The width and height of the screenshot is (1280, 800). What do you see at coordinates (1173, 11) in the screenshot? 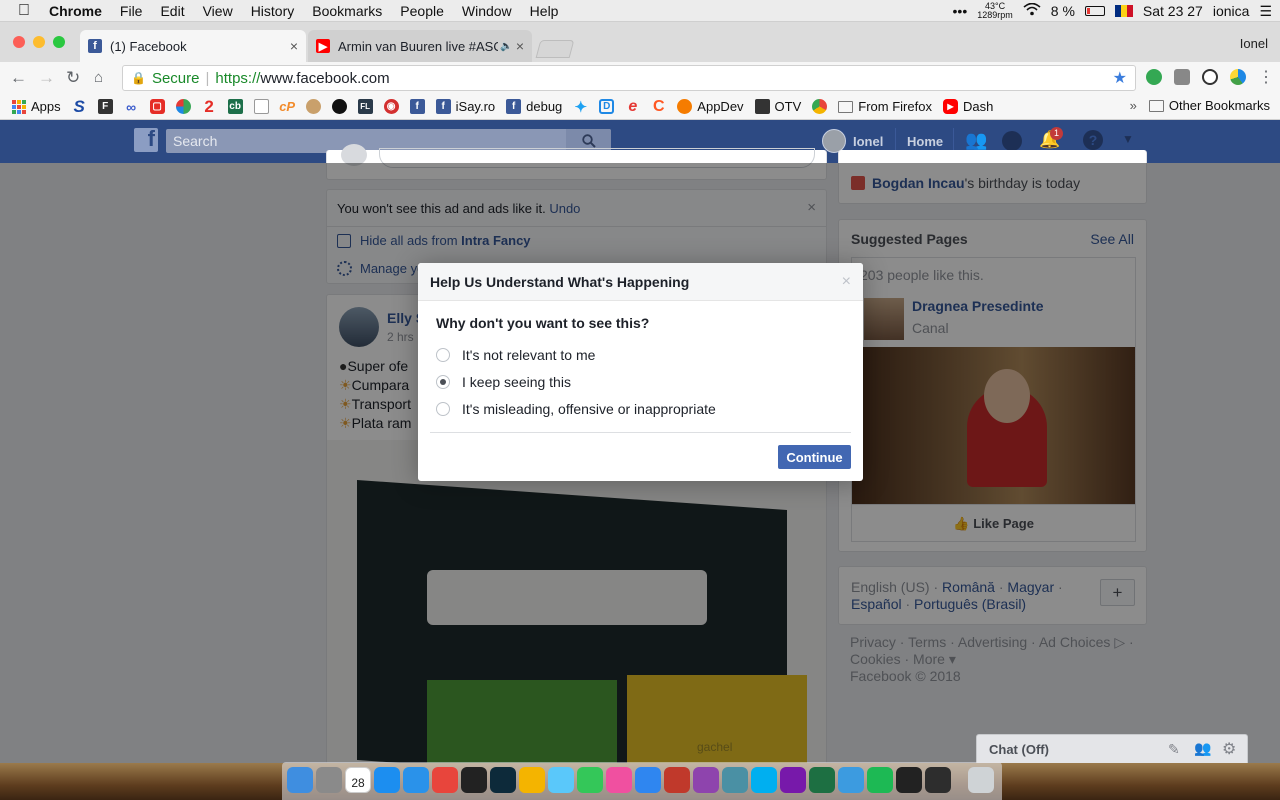
I see `clock: Sat 23 27` at bounding box center [1173, 11].